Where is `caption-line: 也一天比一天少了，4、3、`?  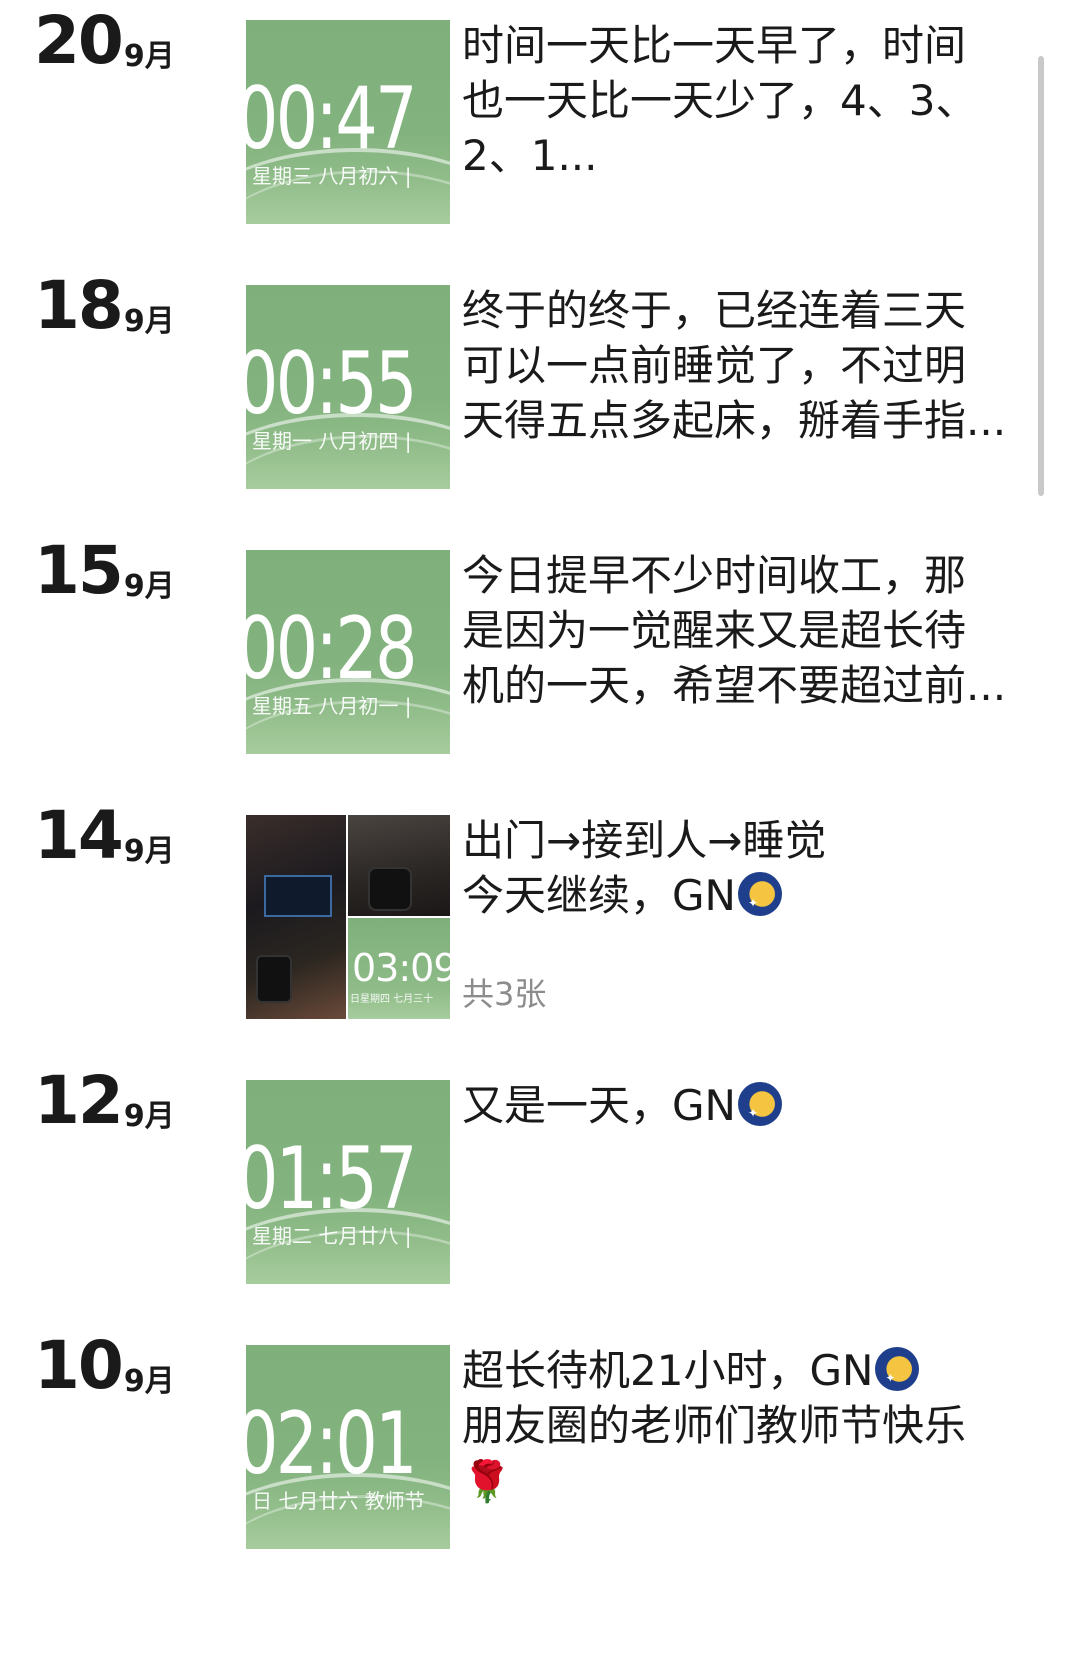 caption-line: 也一天比一天少了，4、3、 is located at coordinates (720, 100).